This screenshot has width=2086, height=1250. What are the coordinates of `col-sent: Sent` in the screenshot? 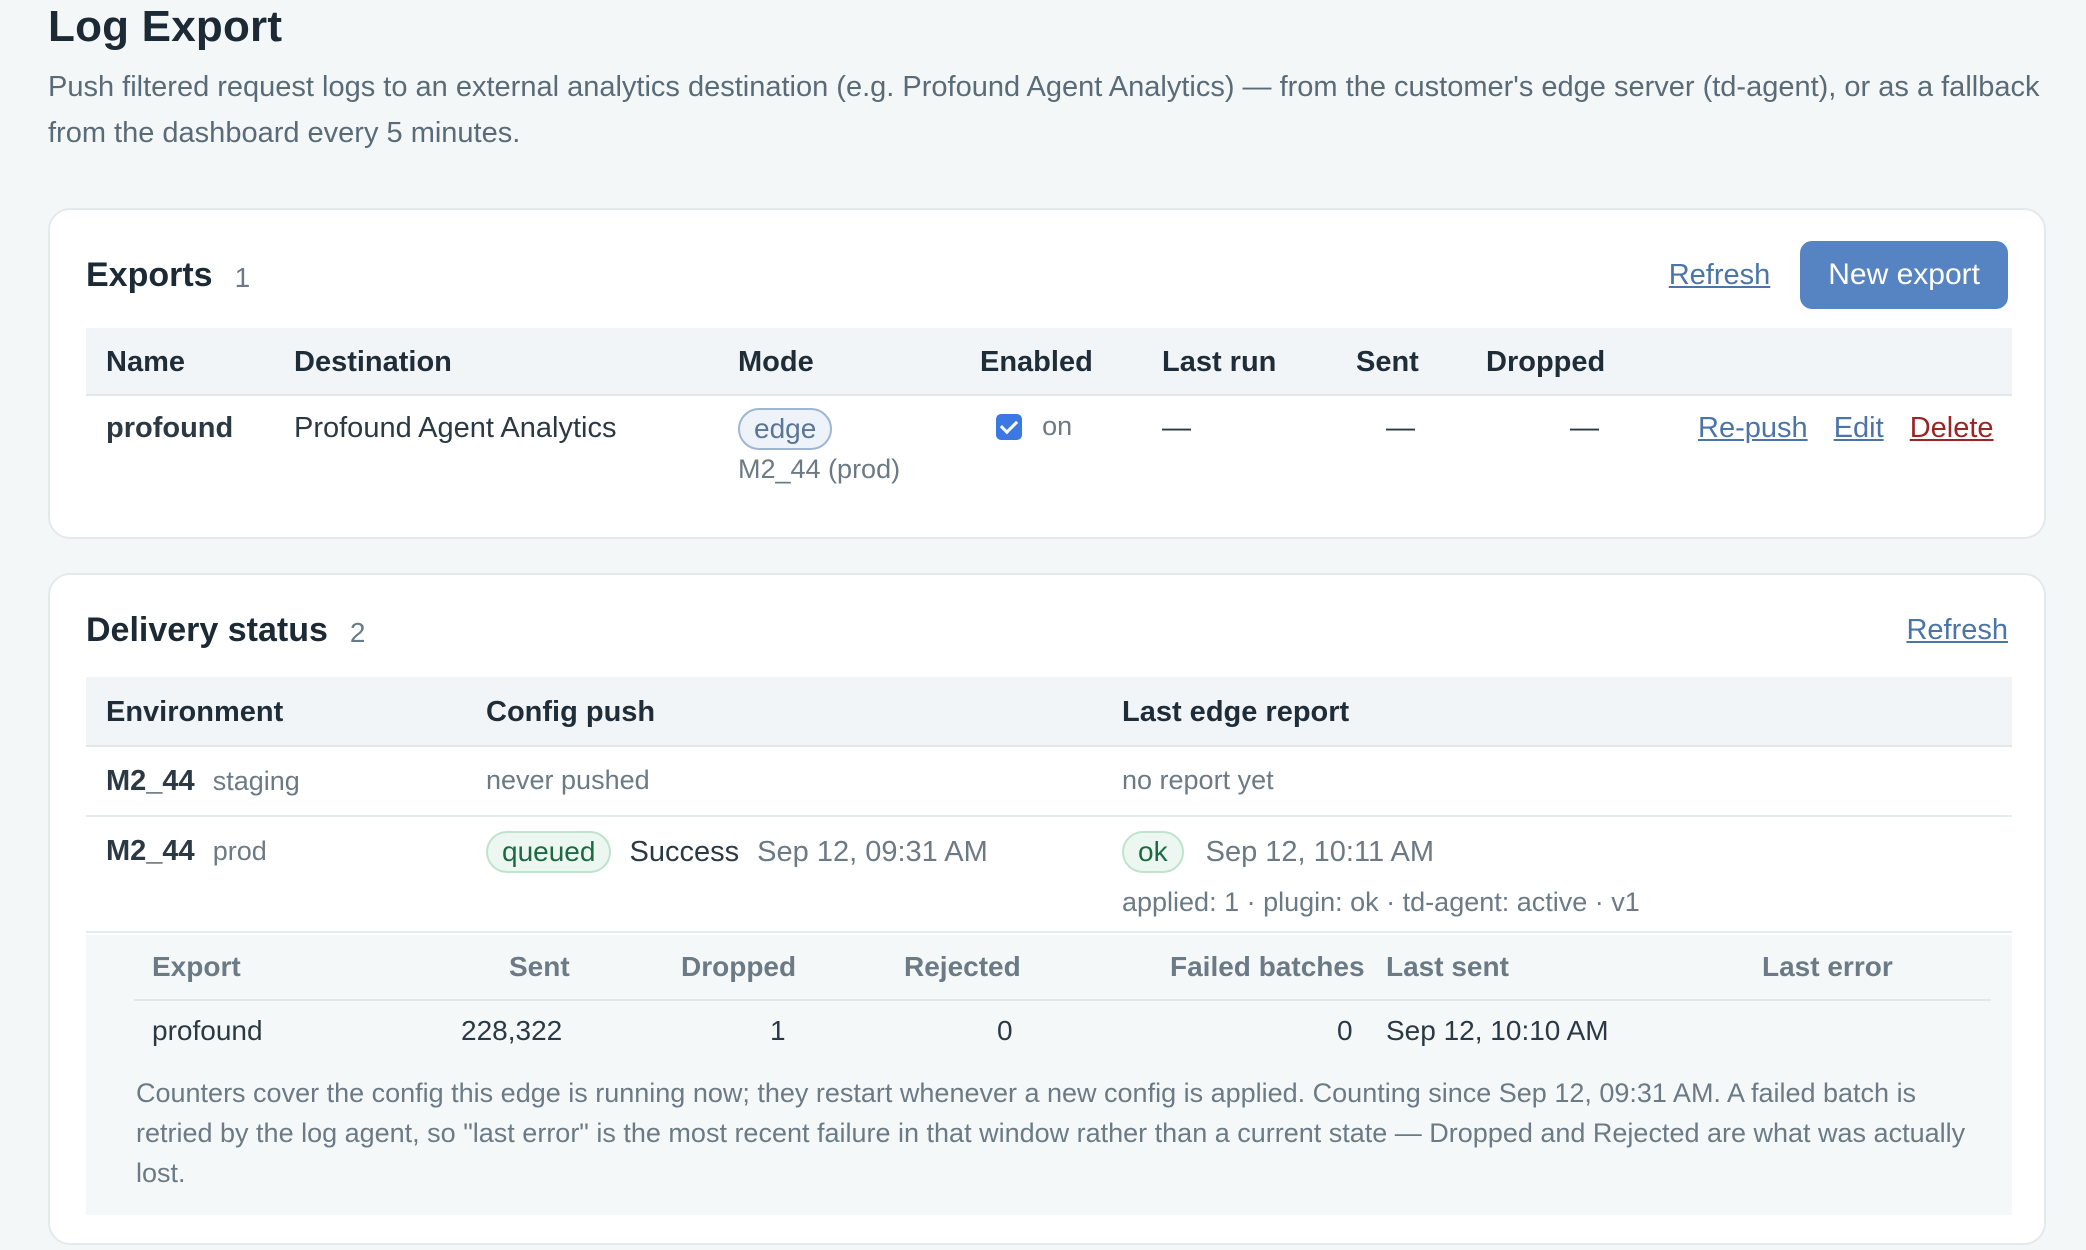 It's located at (1387, 362).